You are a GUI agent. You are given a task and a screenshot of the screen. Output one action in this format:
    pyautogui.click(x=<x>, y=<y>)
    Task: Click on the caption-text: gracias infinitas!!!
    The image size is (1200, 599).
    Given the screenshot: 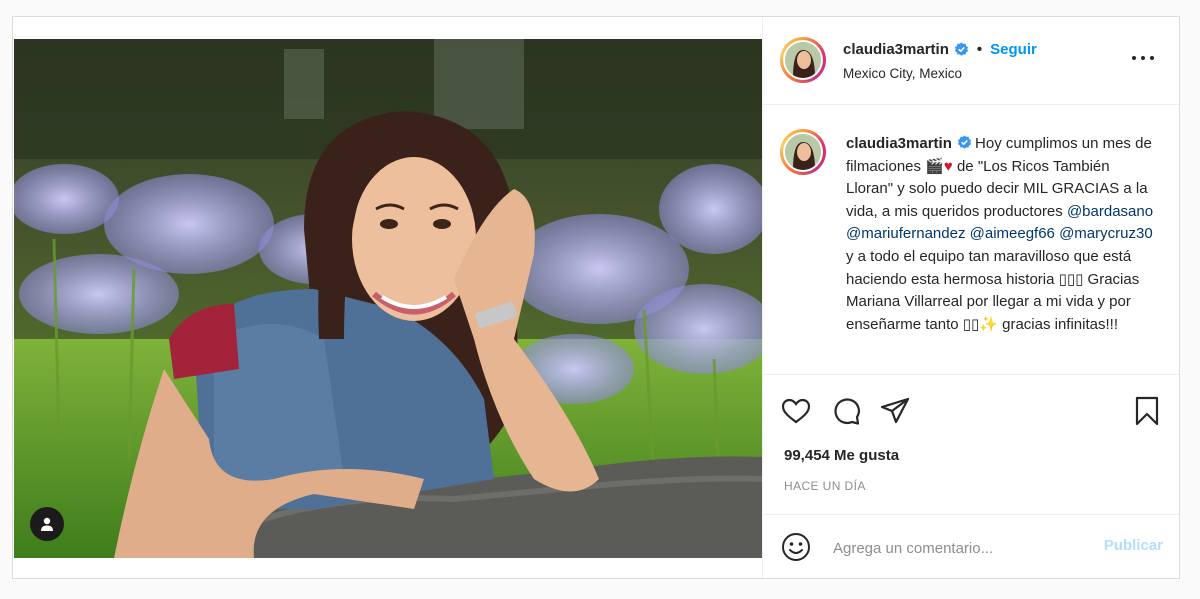 What is the action you would take?
    pyautogui.click(x=1057, y=324)
    